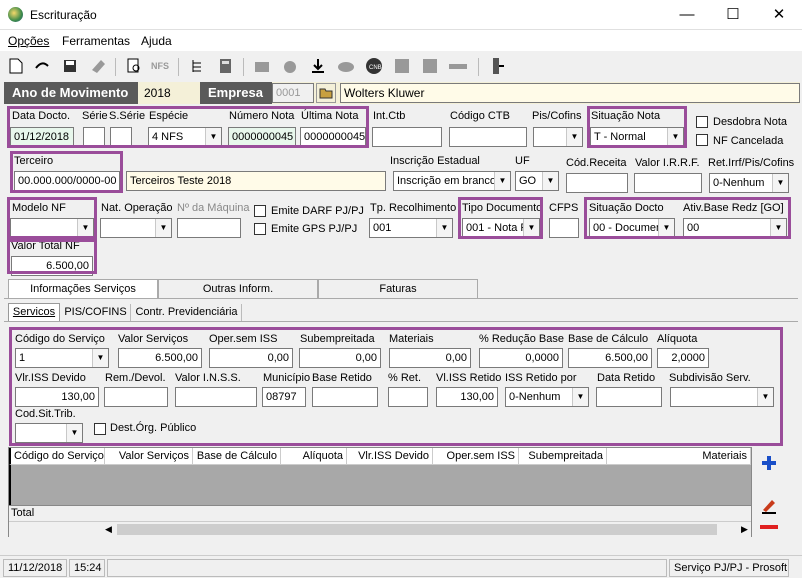 The width and height of the screenshot is (802, 578). What do you see at coordinates (407, 137) in the screenshot?
I see `int-ctb-input` at bounding box center [407, 137].